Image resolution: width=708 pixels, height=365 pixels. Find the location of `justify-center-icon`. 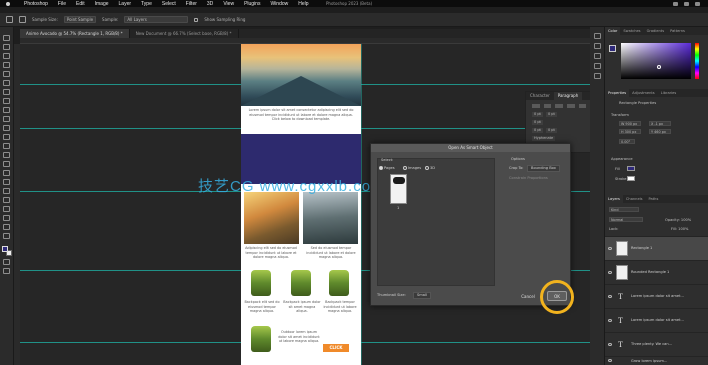

justify-center-icon is located at coordinates (582, 106).